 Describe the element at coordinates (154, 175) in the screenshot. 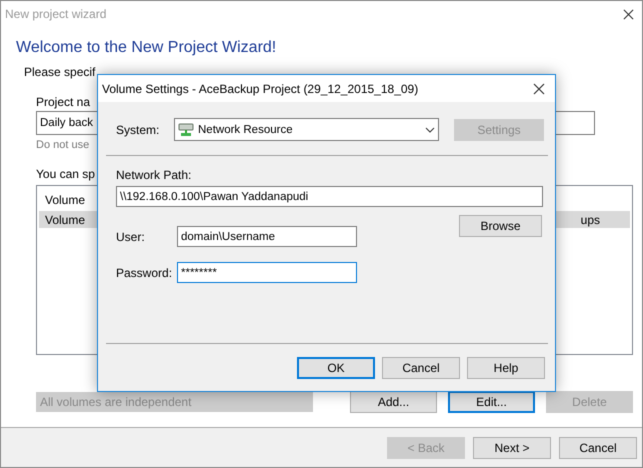

I see `network-path-label: Network Path:` at that location.